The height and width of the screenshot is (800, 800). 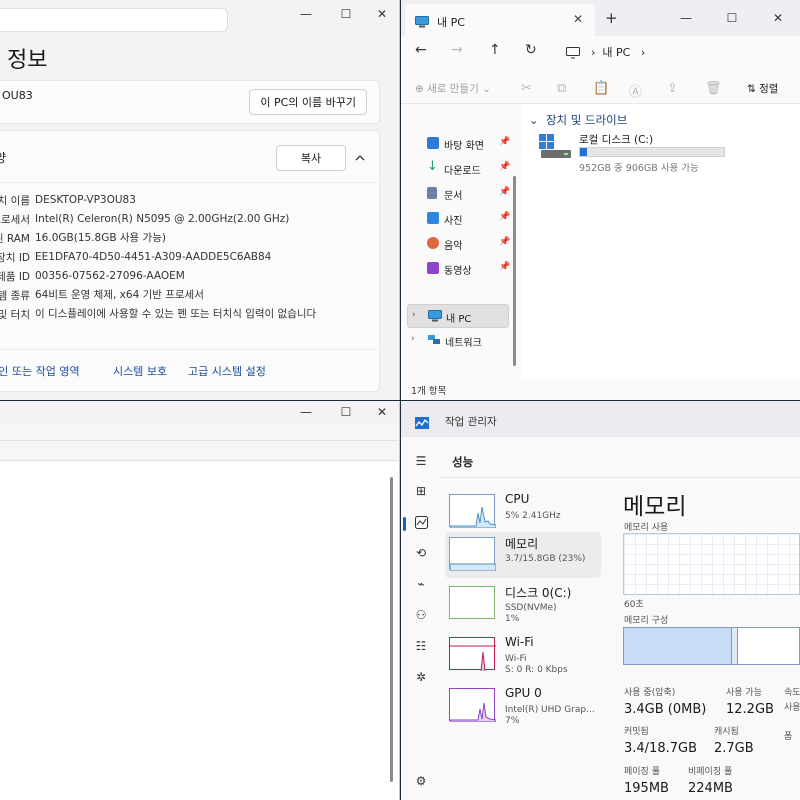 What do you see at coordinates (686, 18) in the screenshot?
I see `minimize-button: —` at bounding box center [686, 18].